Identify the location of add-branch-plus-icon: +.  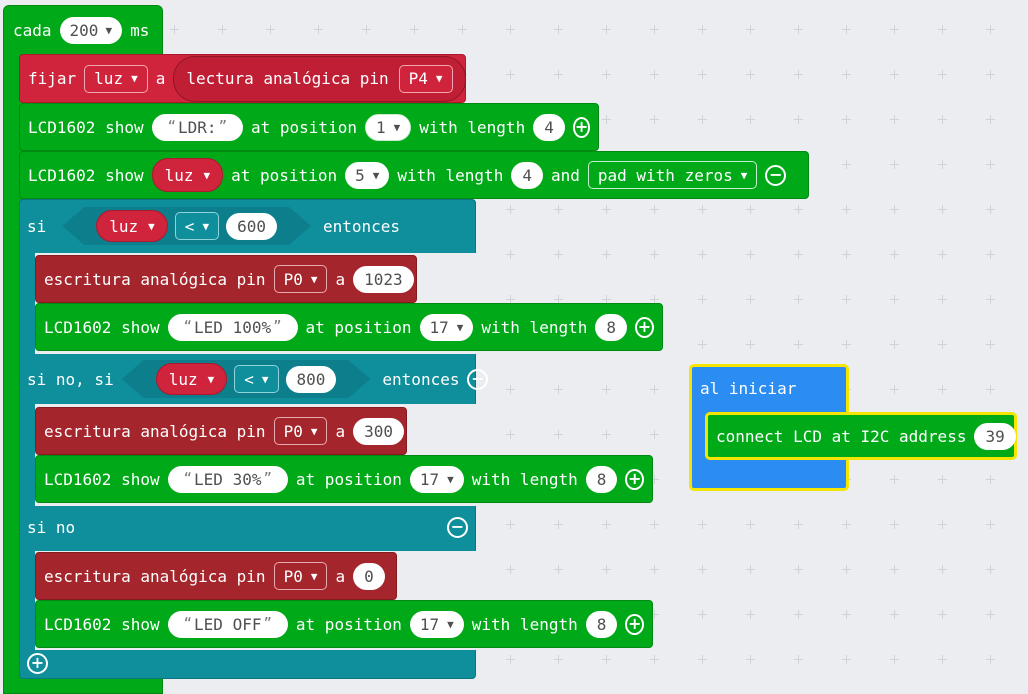
(37, 663).